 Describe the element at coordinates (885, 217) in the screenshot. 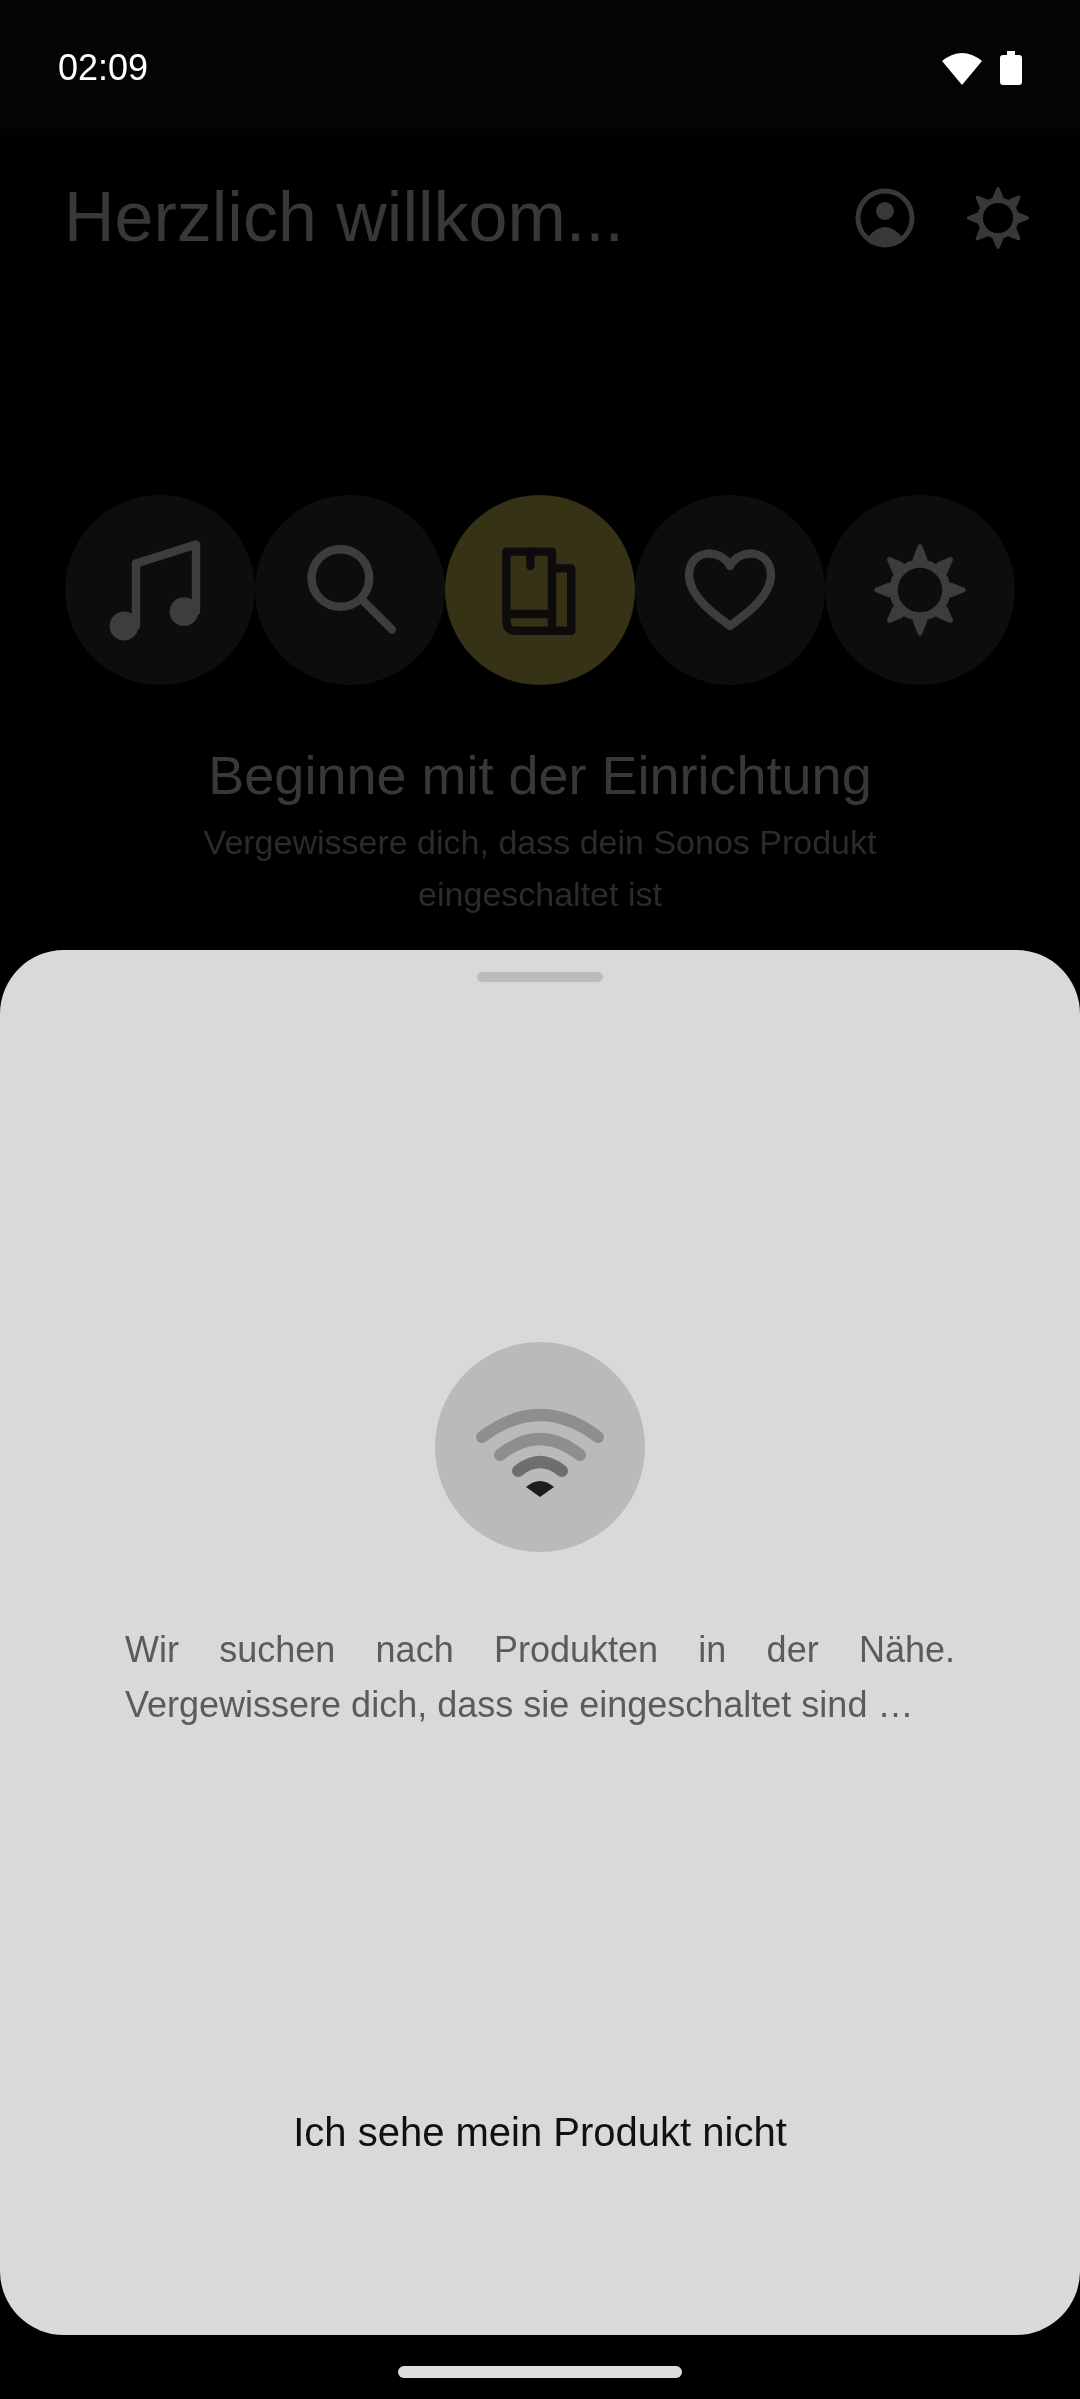

I see `account-icon` at that location.